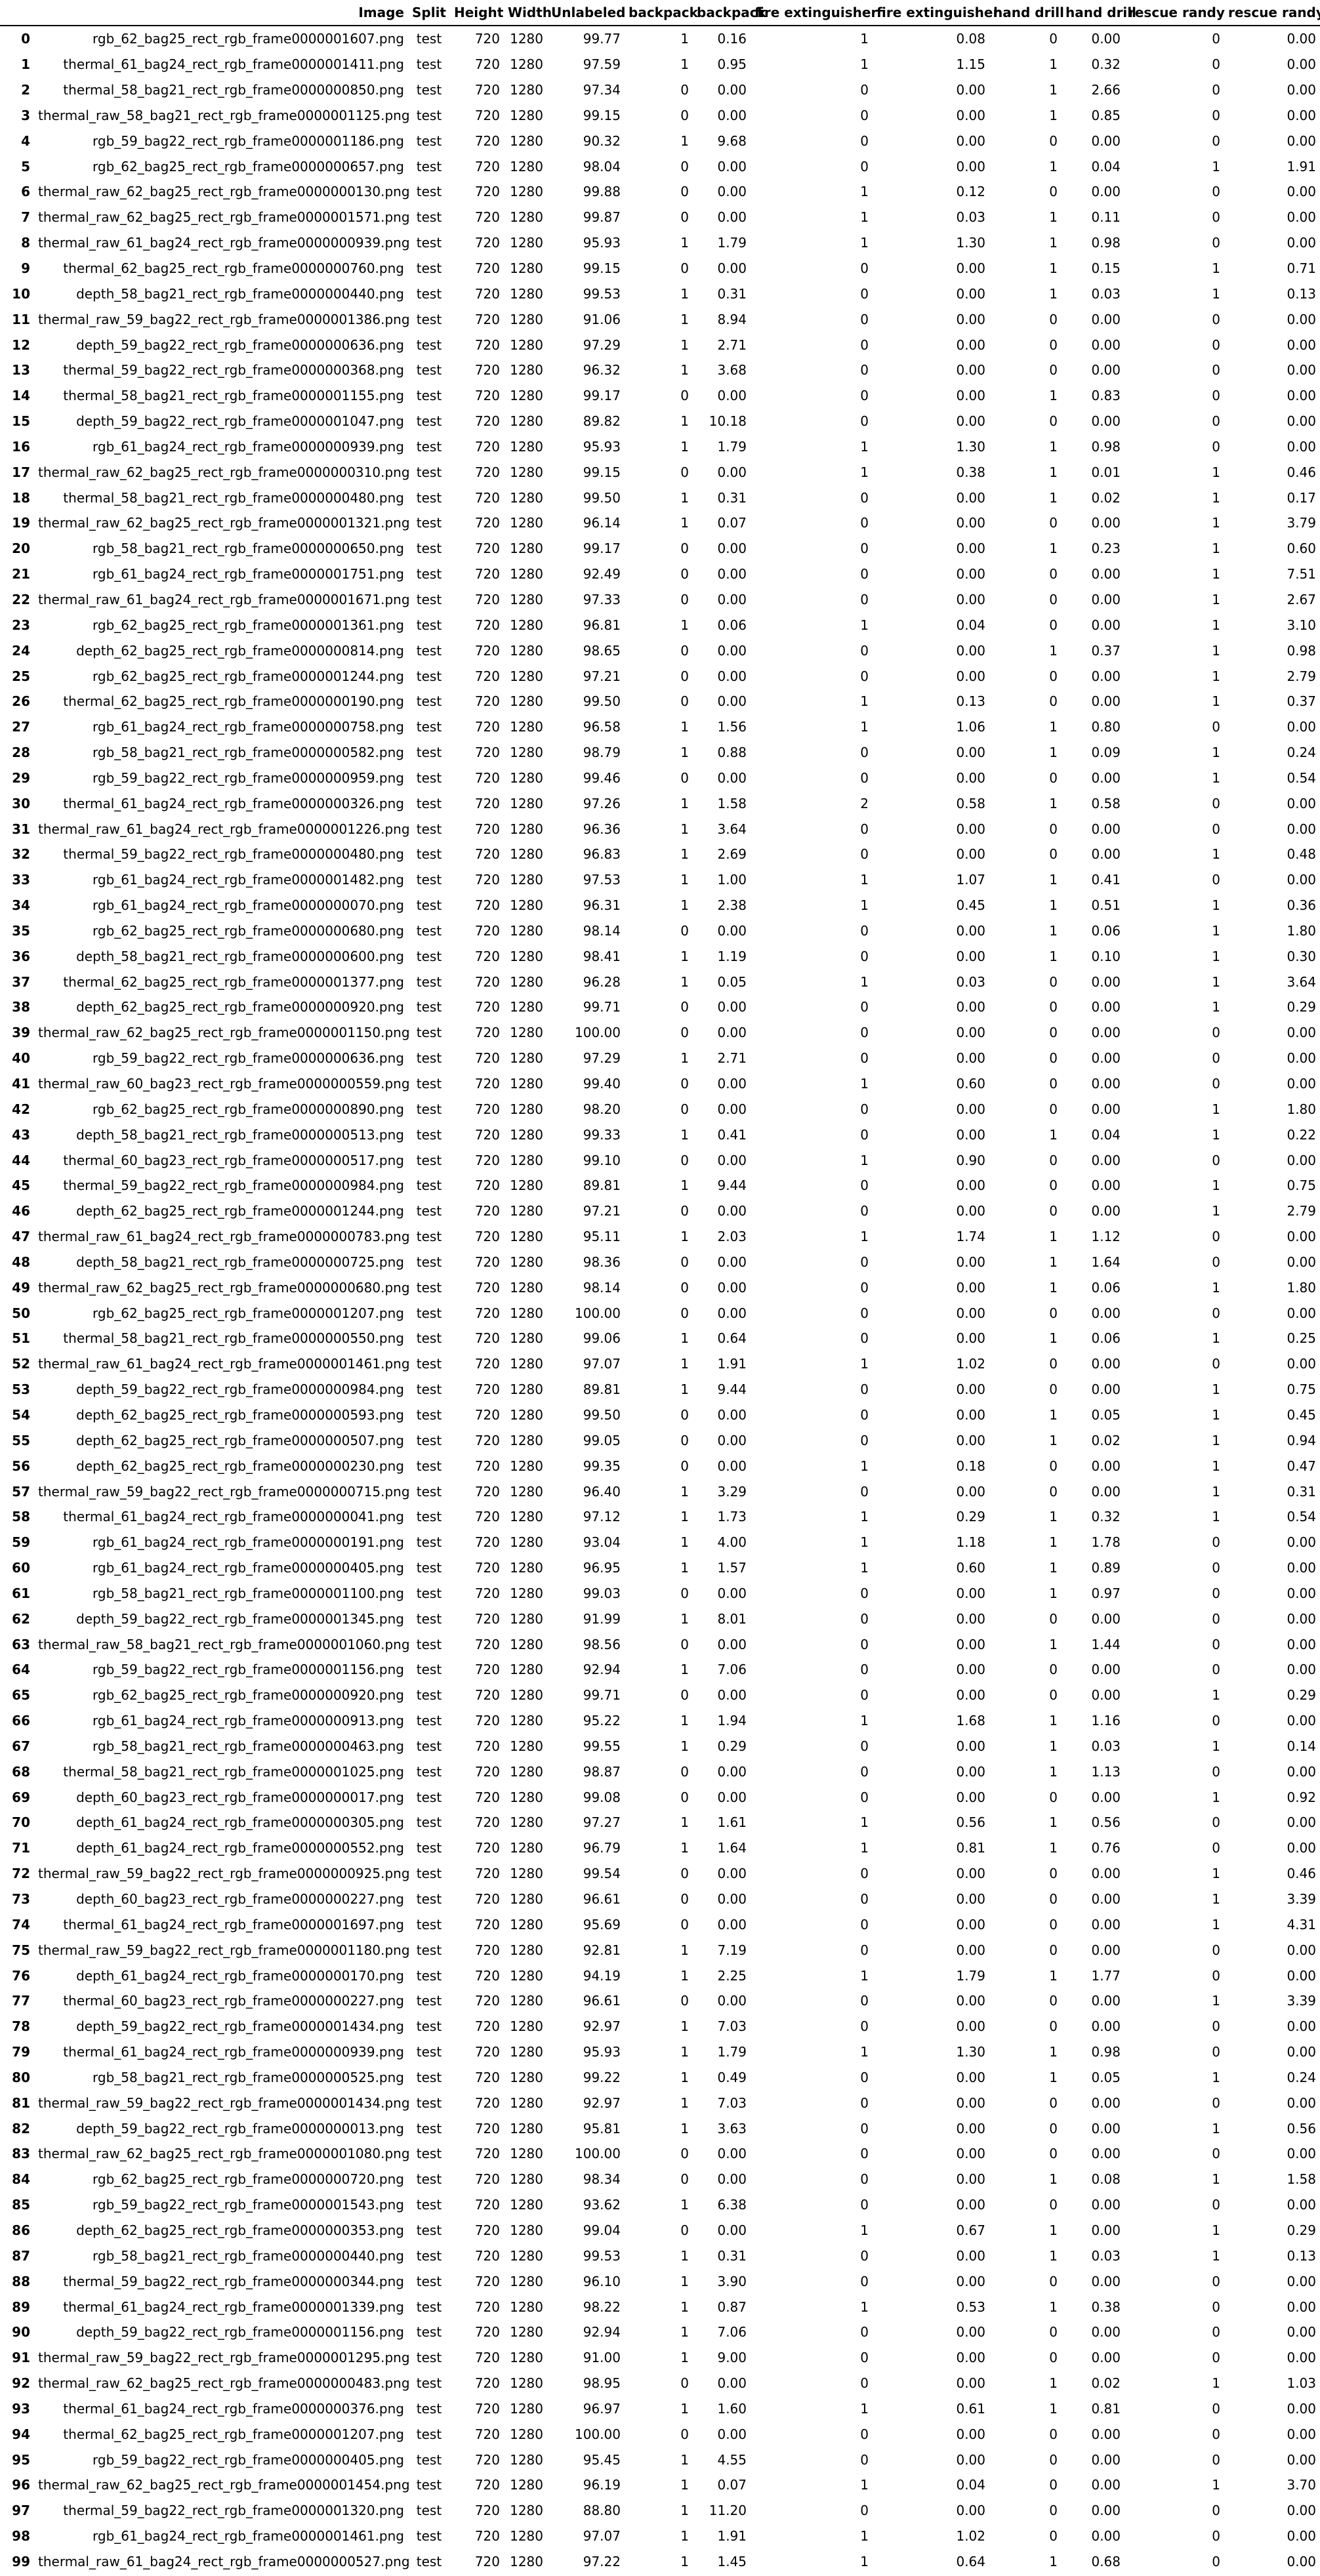 This screenshot has height=2576, width=1320. I want to click on cell-index: 78, so click(21, 2026).